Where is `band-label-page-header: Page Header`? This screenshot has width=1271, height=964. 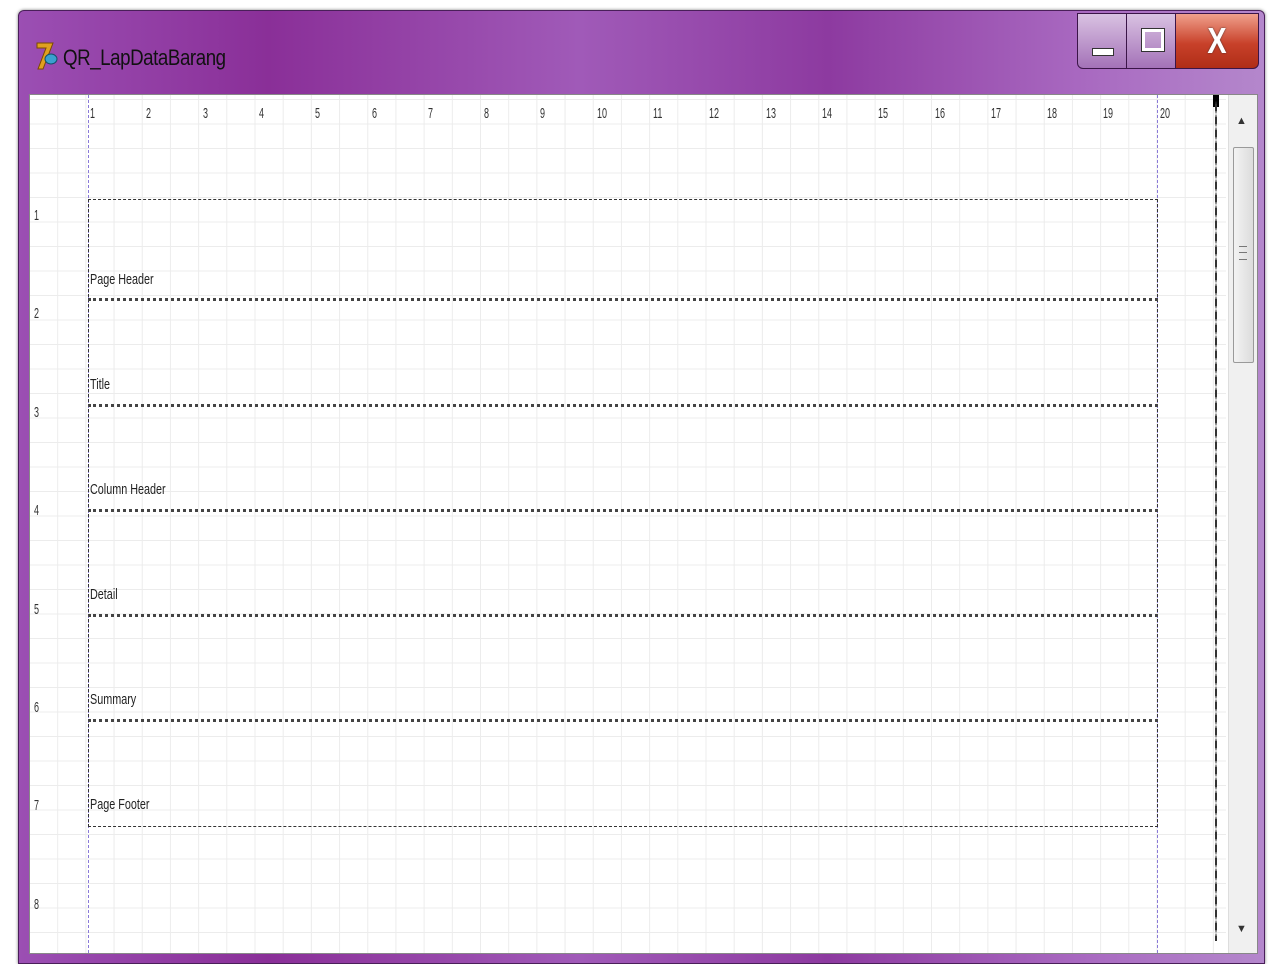 band-label-page-header: Page Header is located at coordinates (122, 279).